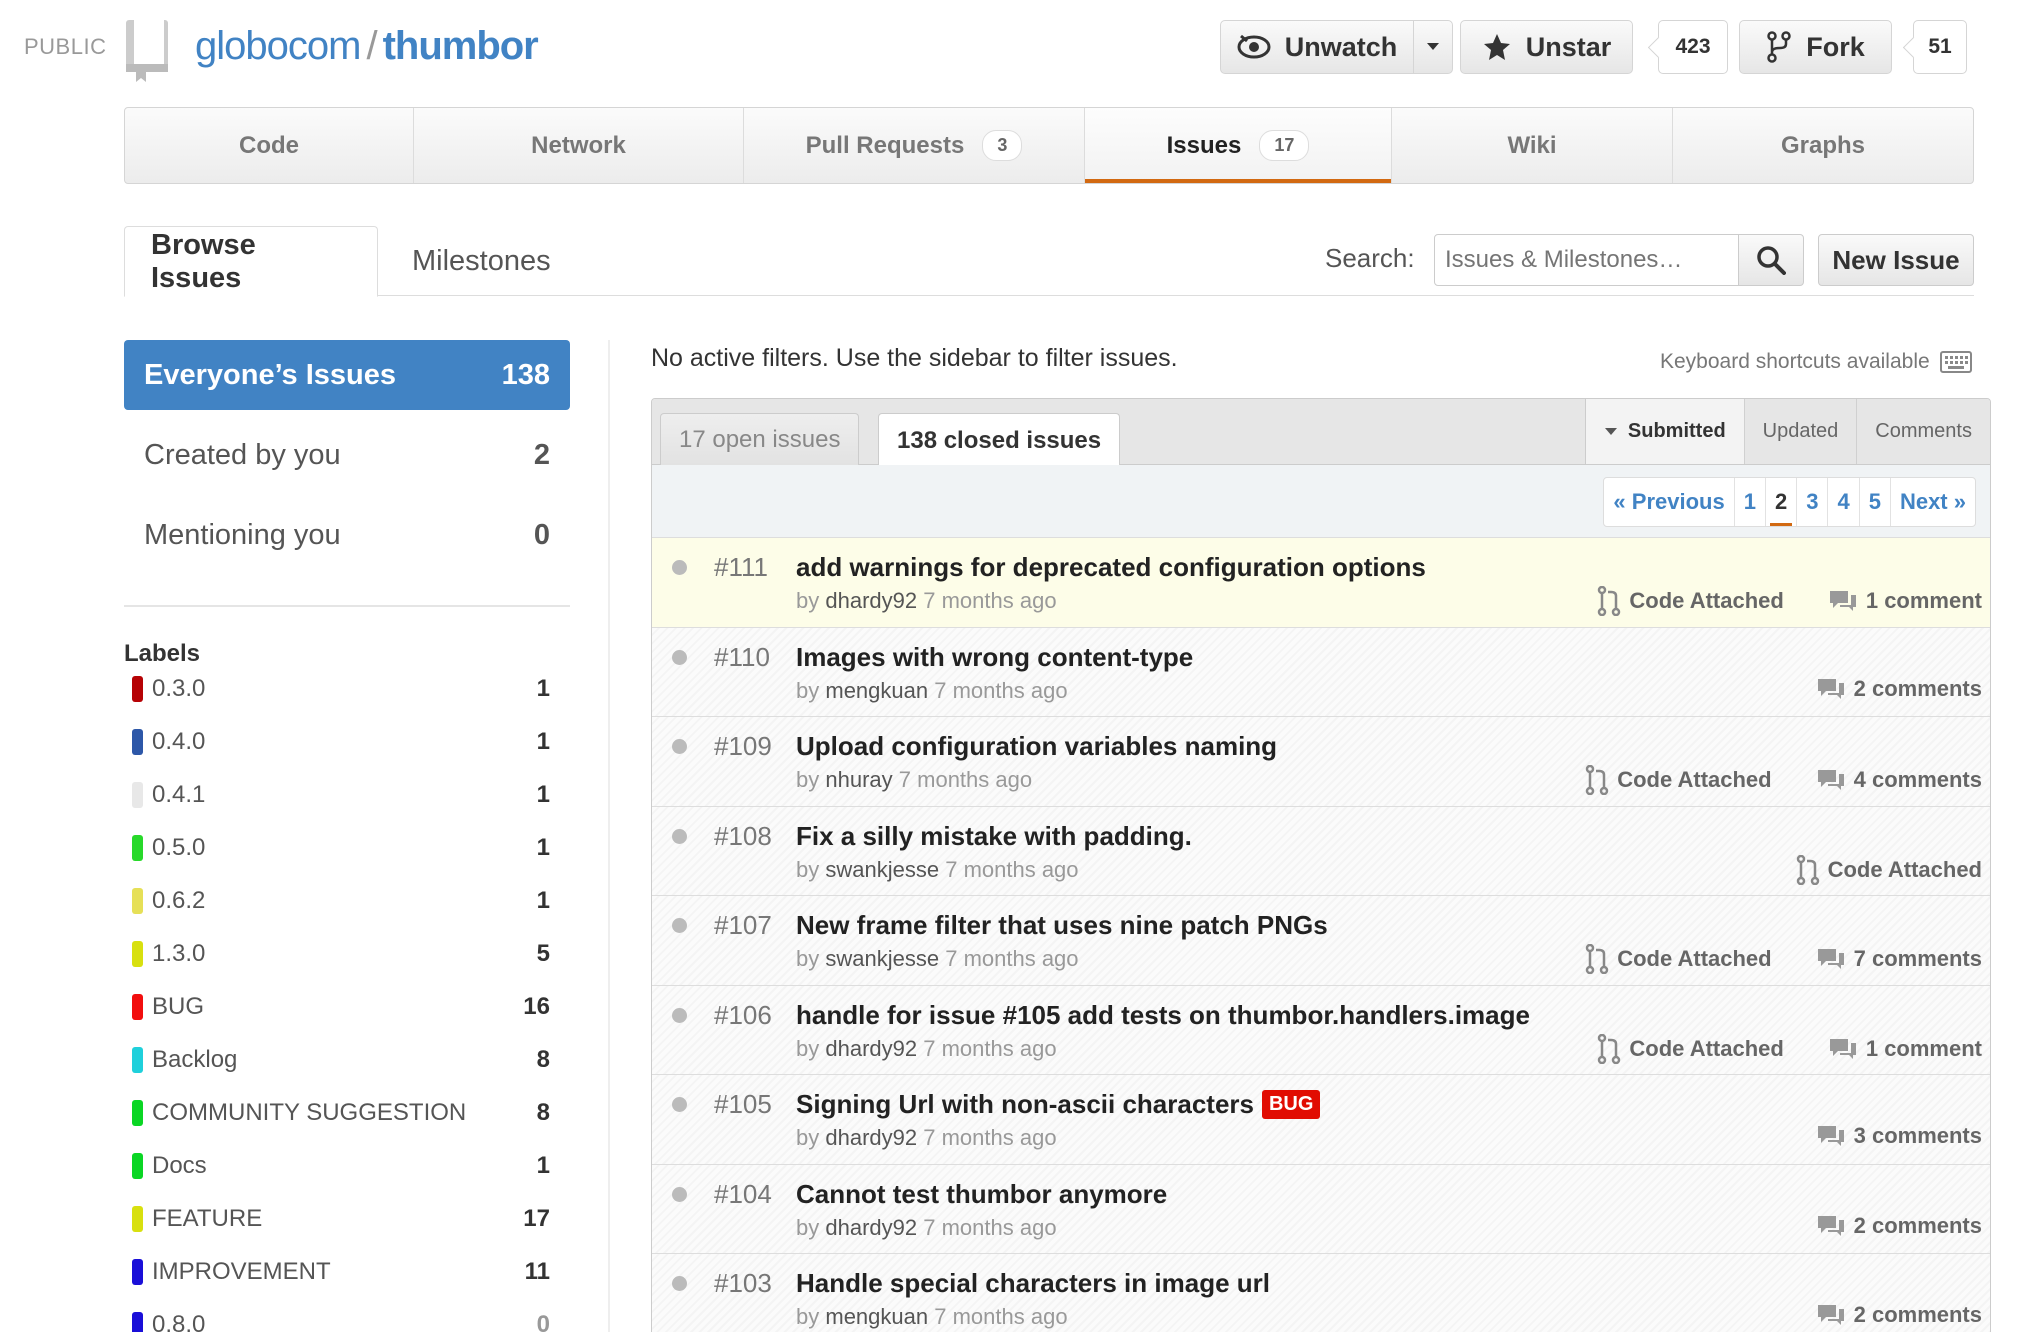 This screenshot has height=1332, width=2044. I want to click on repo-name-link: thumbor, so click(461, 46).